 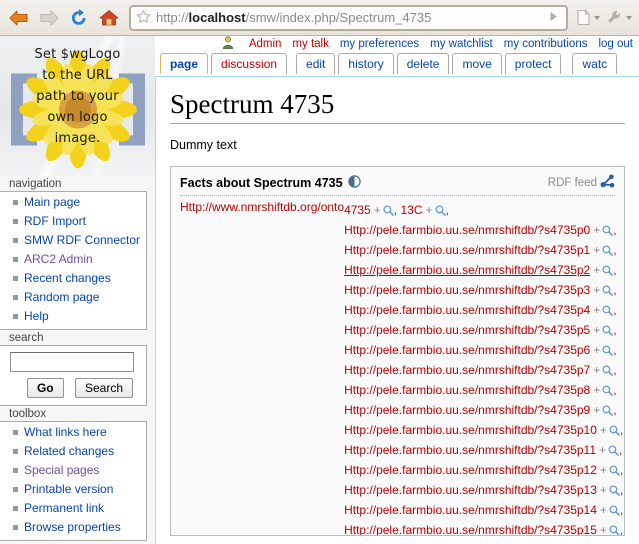 What do you see at coordinates (143, 18) in the screenshot?
I see `bookmark-star-icon` at bounding box center [143, 18].